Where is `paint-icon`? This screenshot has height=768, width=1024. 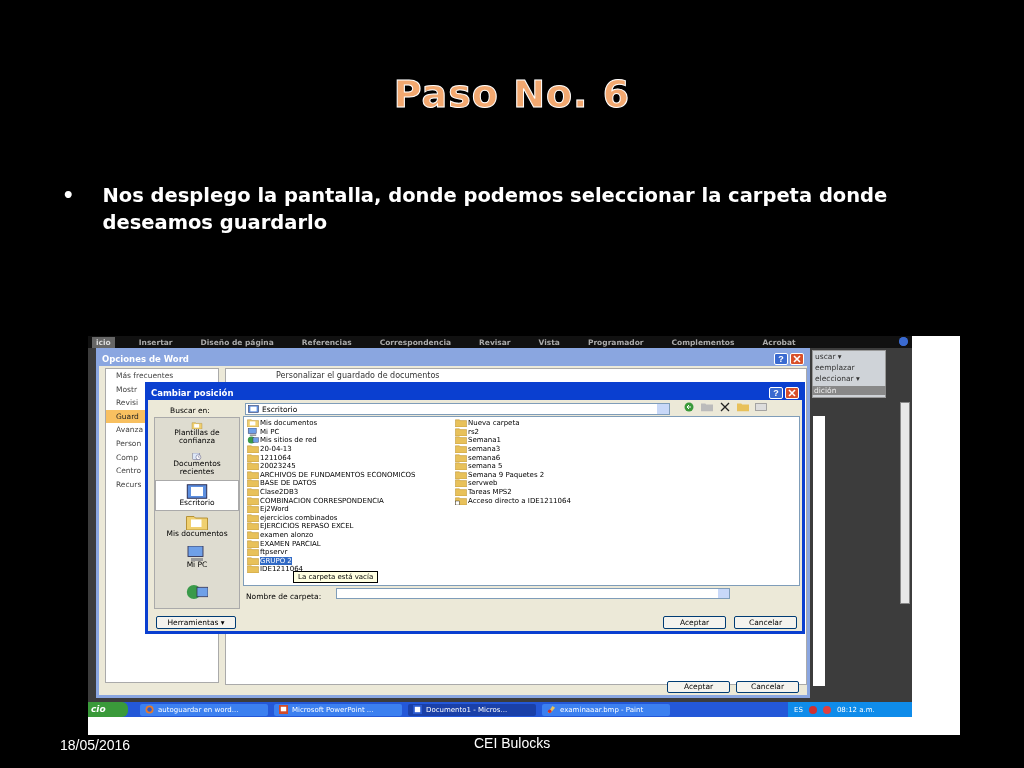 paint-icon is located at coordinates (551, 709).